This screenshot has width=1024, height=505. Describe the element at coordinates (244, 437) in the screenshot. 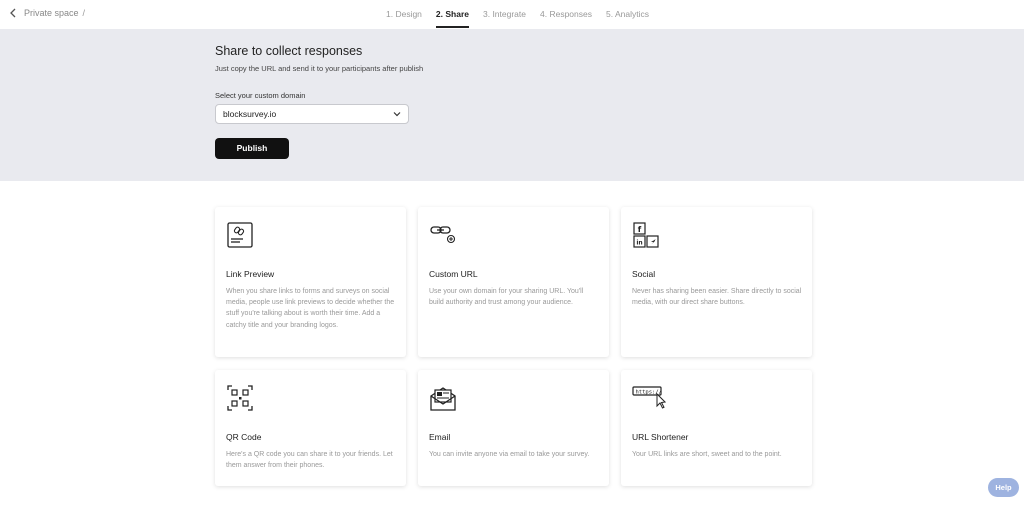

I see `card-title: QR Code` at that location.